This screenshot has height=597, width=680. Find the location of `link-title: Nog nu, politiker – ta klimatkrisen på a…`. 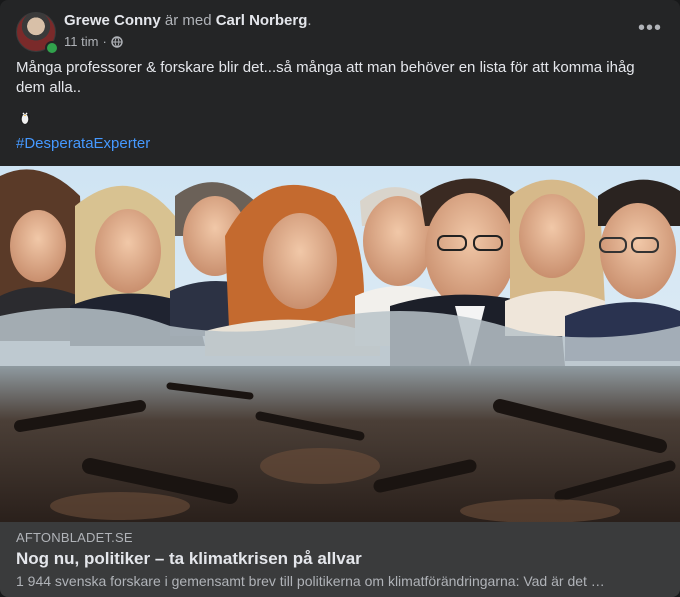

link-title: Nog nu, politiker – ta klimatkrisen på a… is located at coordinates (189, 559).